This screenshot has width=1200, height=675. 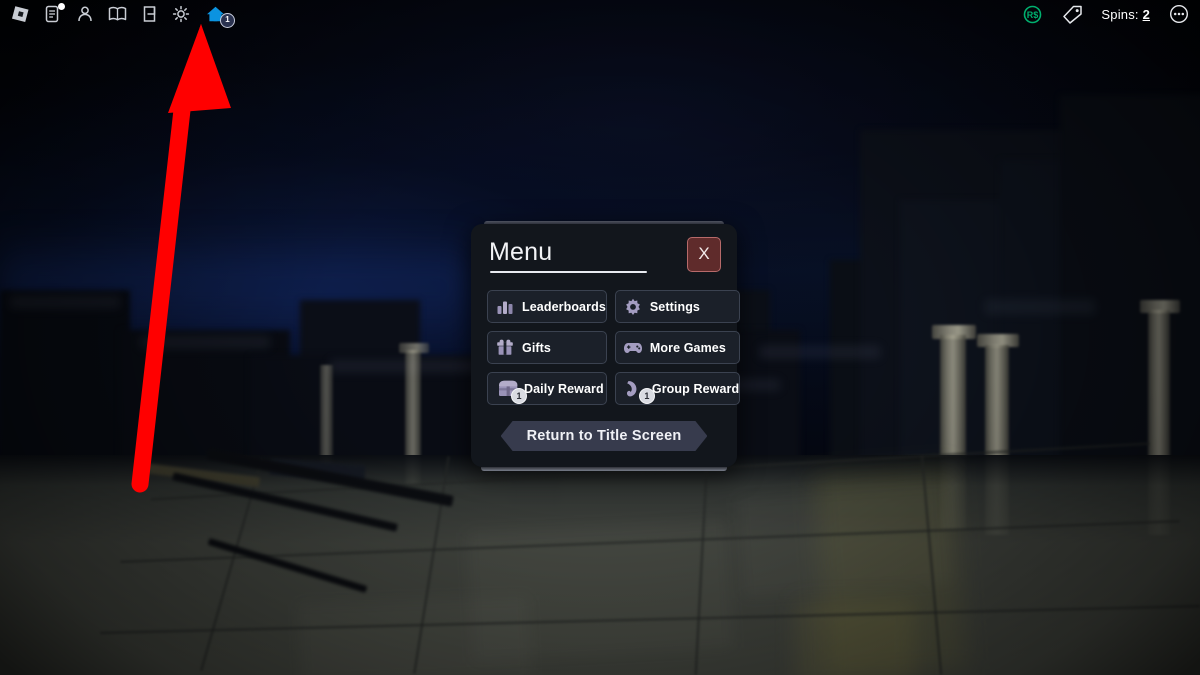 What do you see at coordinates (61, 6) in the screenshot?
I see `chat-notification-dot` at bounding box center [61, 6].